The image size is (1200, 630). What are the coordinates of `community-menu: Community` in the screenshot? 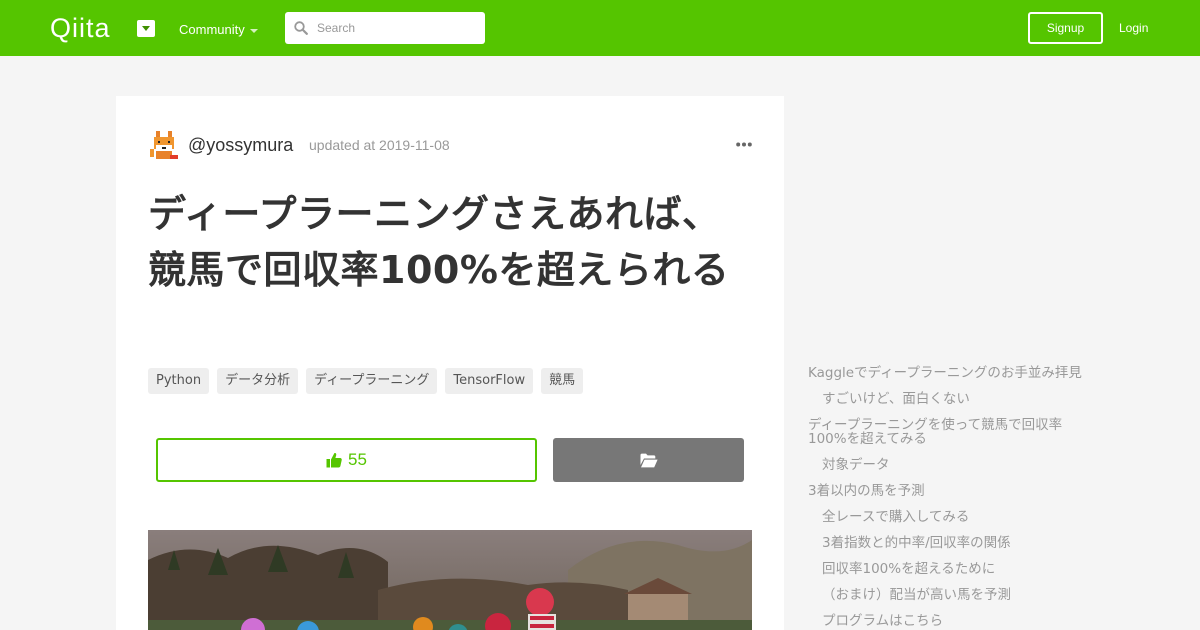 It's located at (212, 30).